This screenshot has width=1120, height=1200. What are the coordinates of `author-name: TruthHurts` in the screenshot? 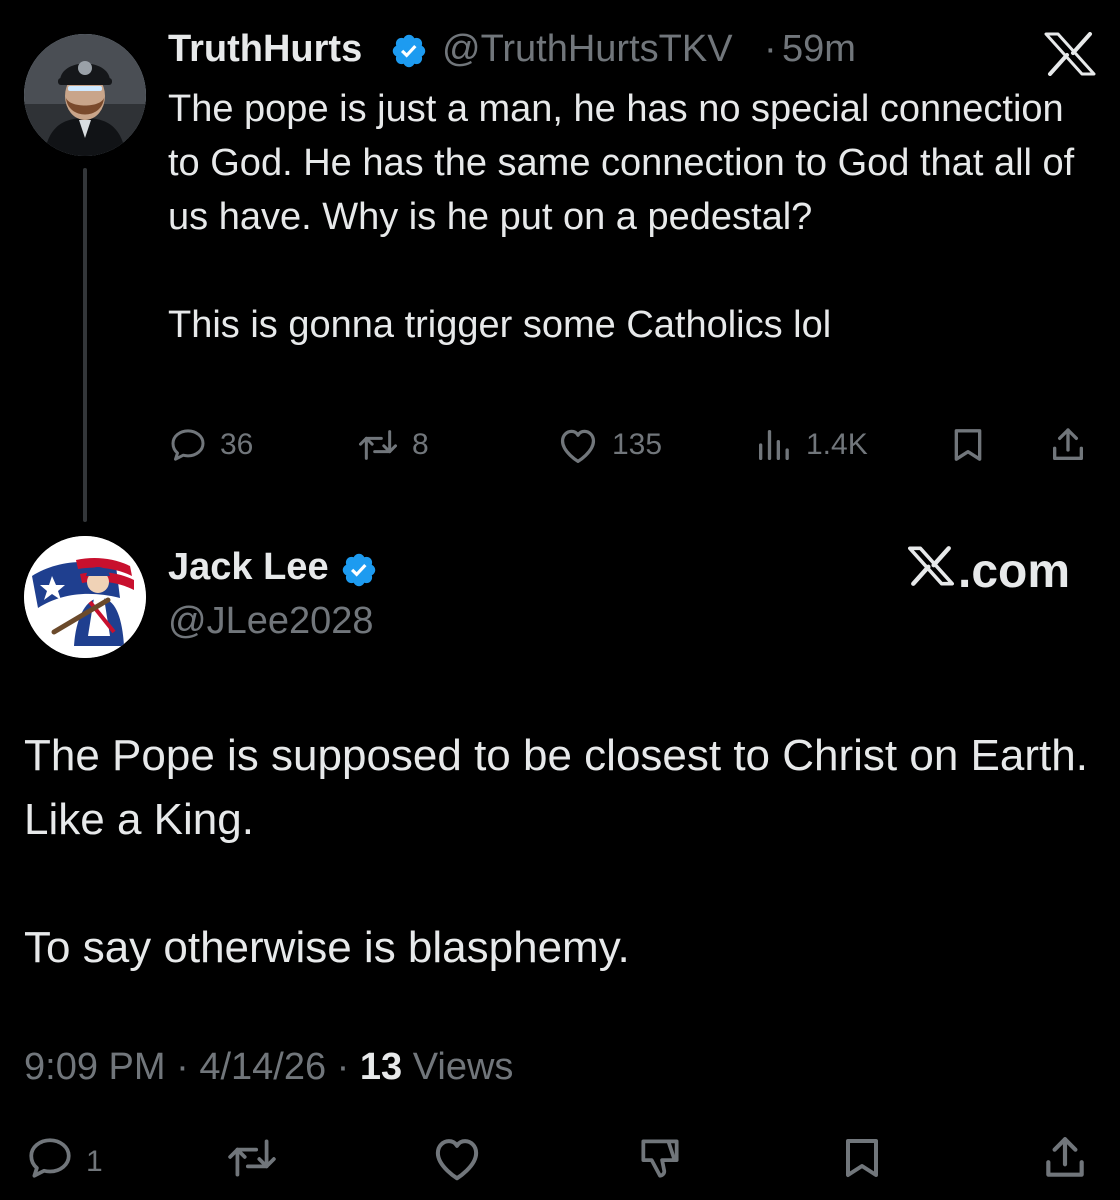 It's located at (265, 49).